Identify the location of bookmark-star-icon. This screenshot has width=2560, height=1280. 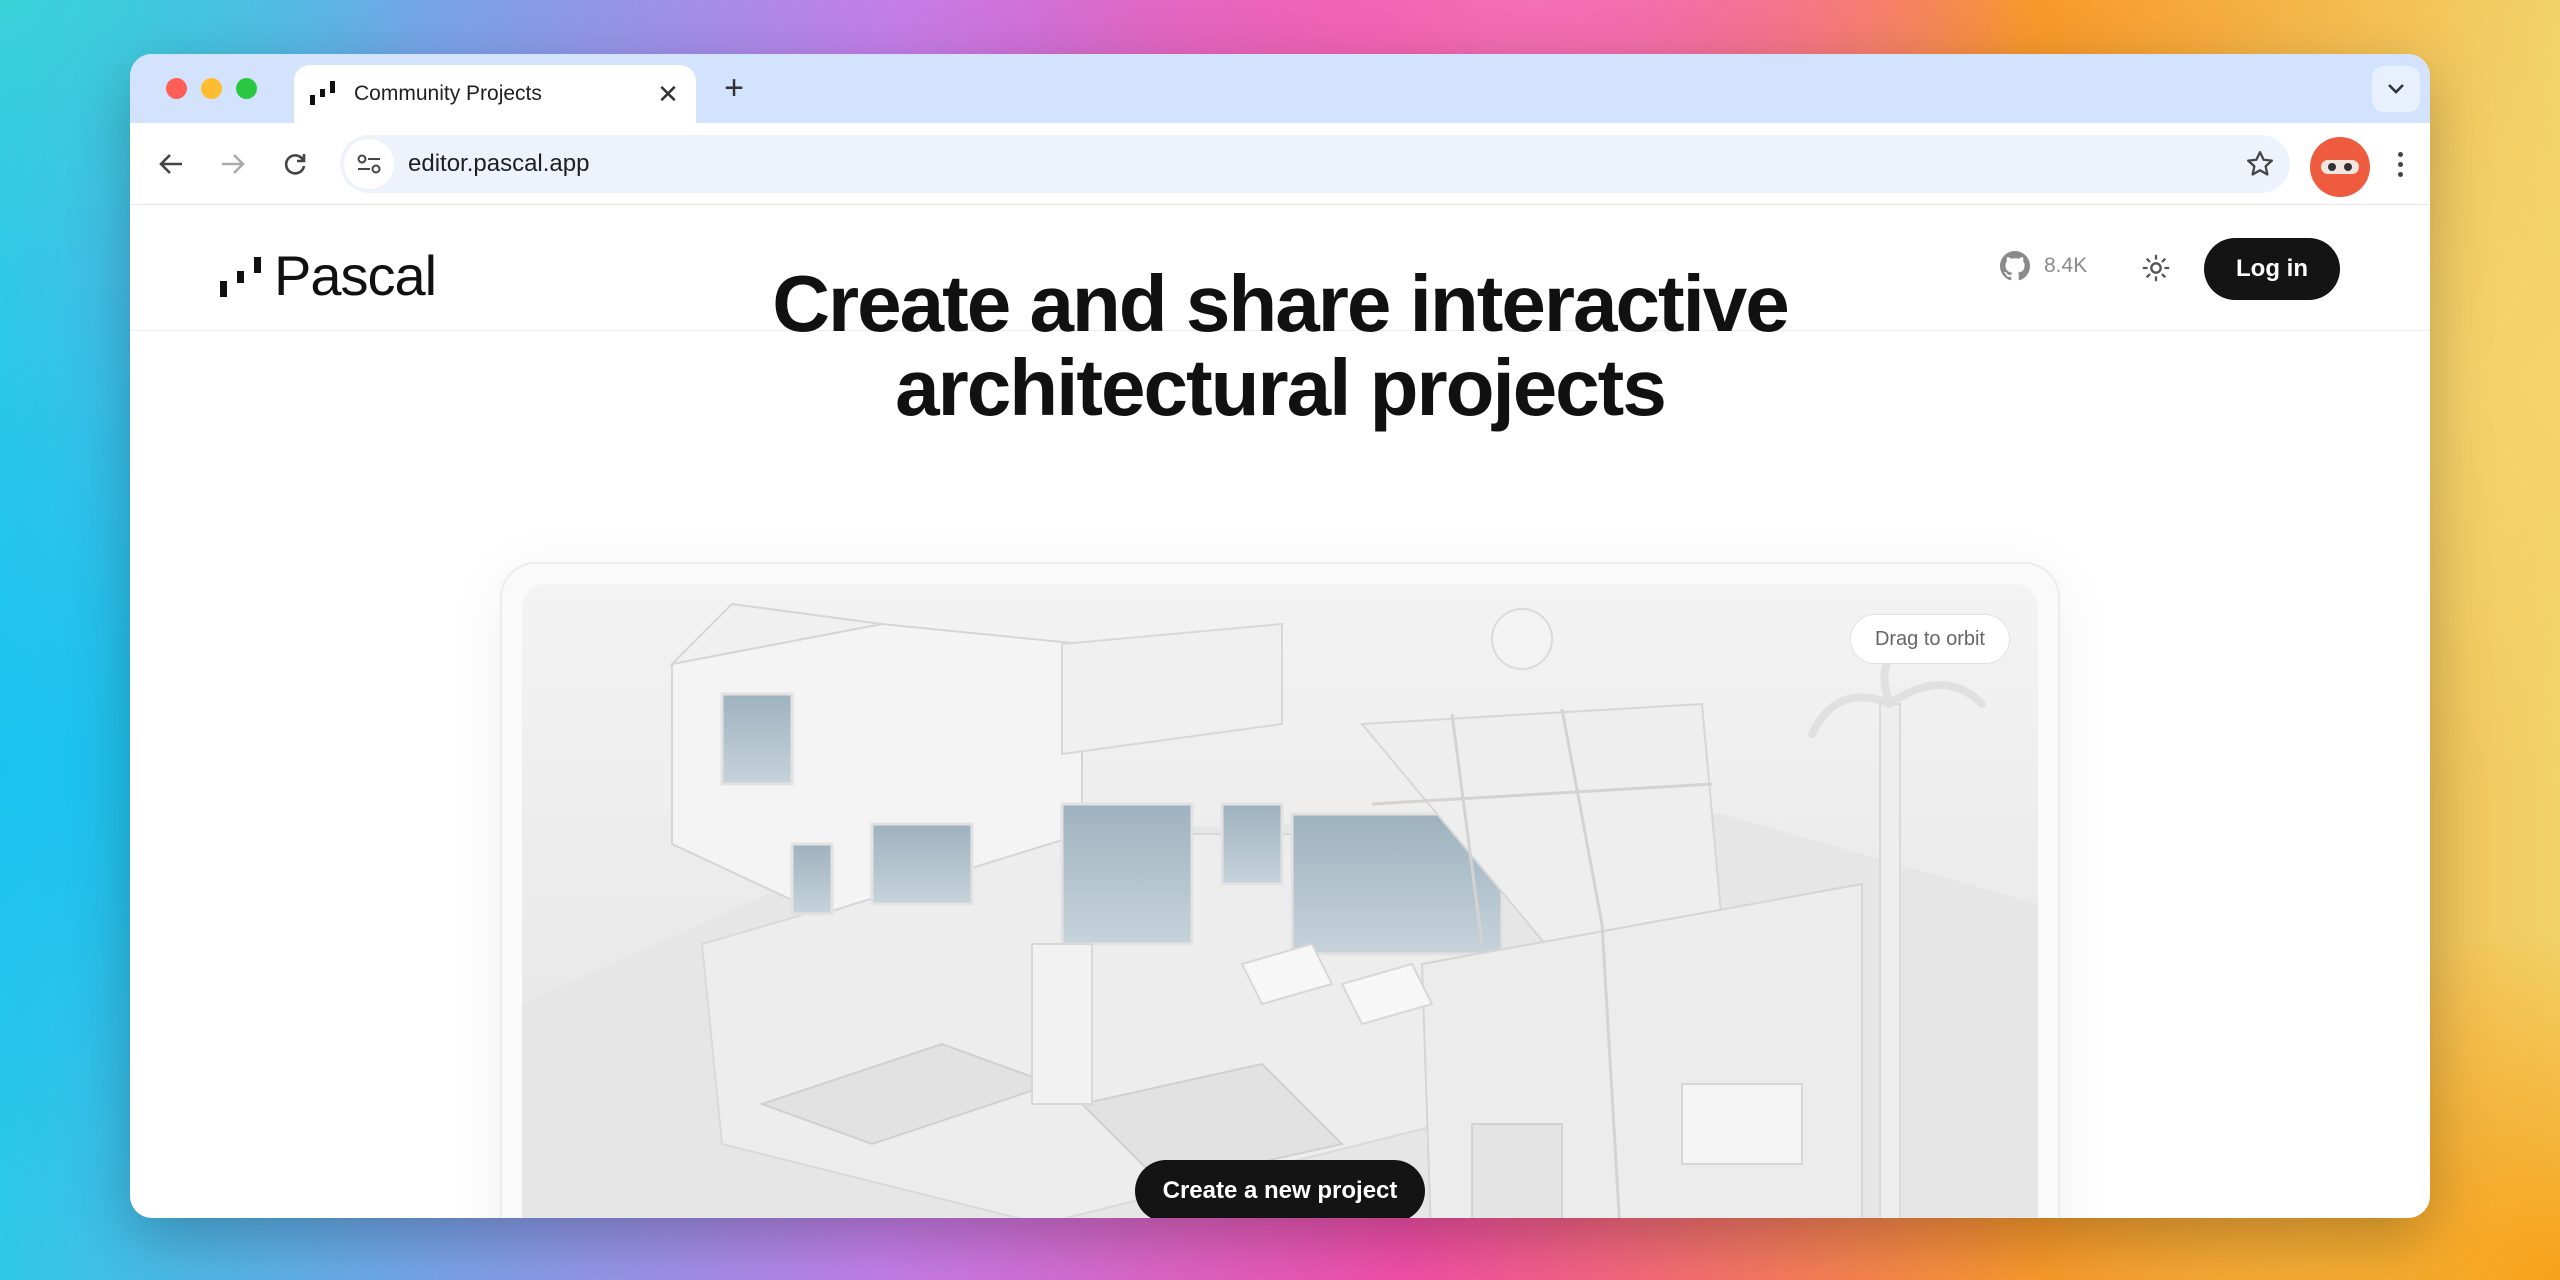
(2260, 164).